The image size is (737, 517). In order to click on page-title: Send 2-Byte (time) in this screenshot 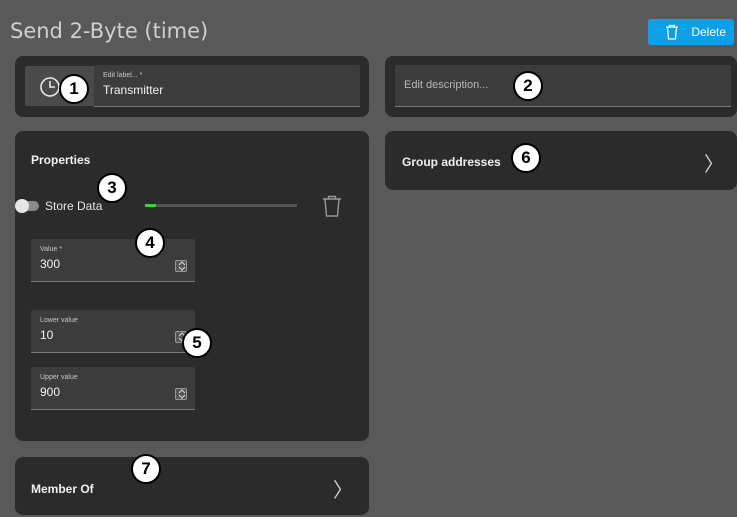, I will do `click(109, 31)`.